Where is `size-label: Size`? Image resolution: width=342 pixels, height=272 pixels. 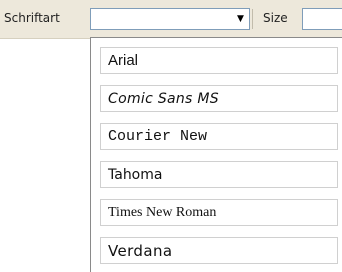 size-label: Size is located at coordinates (275, 18).